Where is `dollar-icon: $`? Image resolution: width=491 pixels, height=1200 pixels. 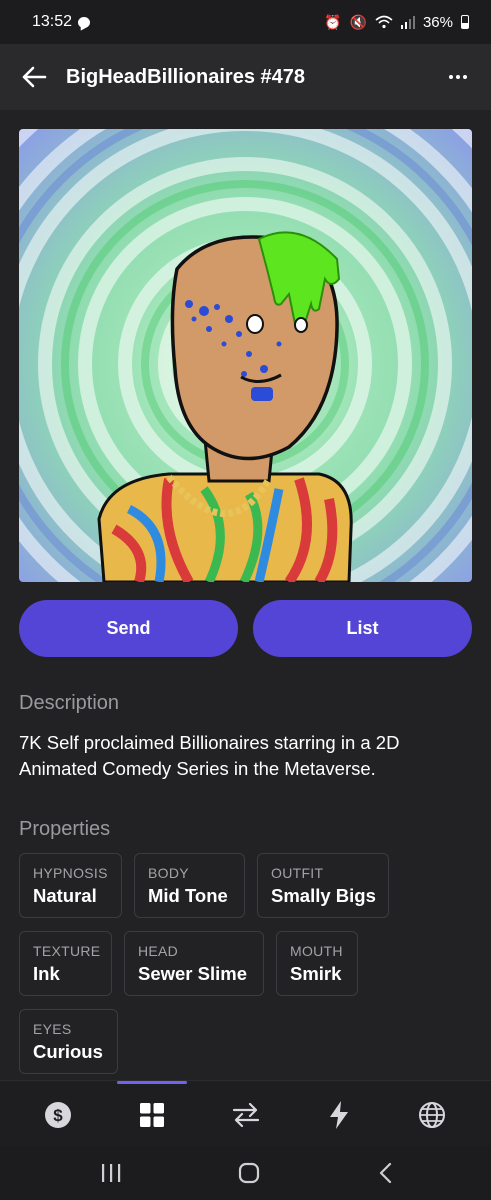 dollar-icon: $ is located at coordinates (58, 1115).